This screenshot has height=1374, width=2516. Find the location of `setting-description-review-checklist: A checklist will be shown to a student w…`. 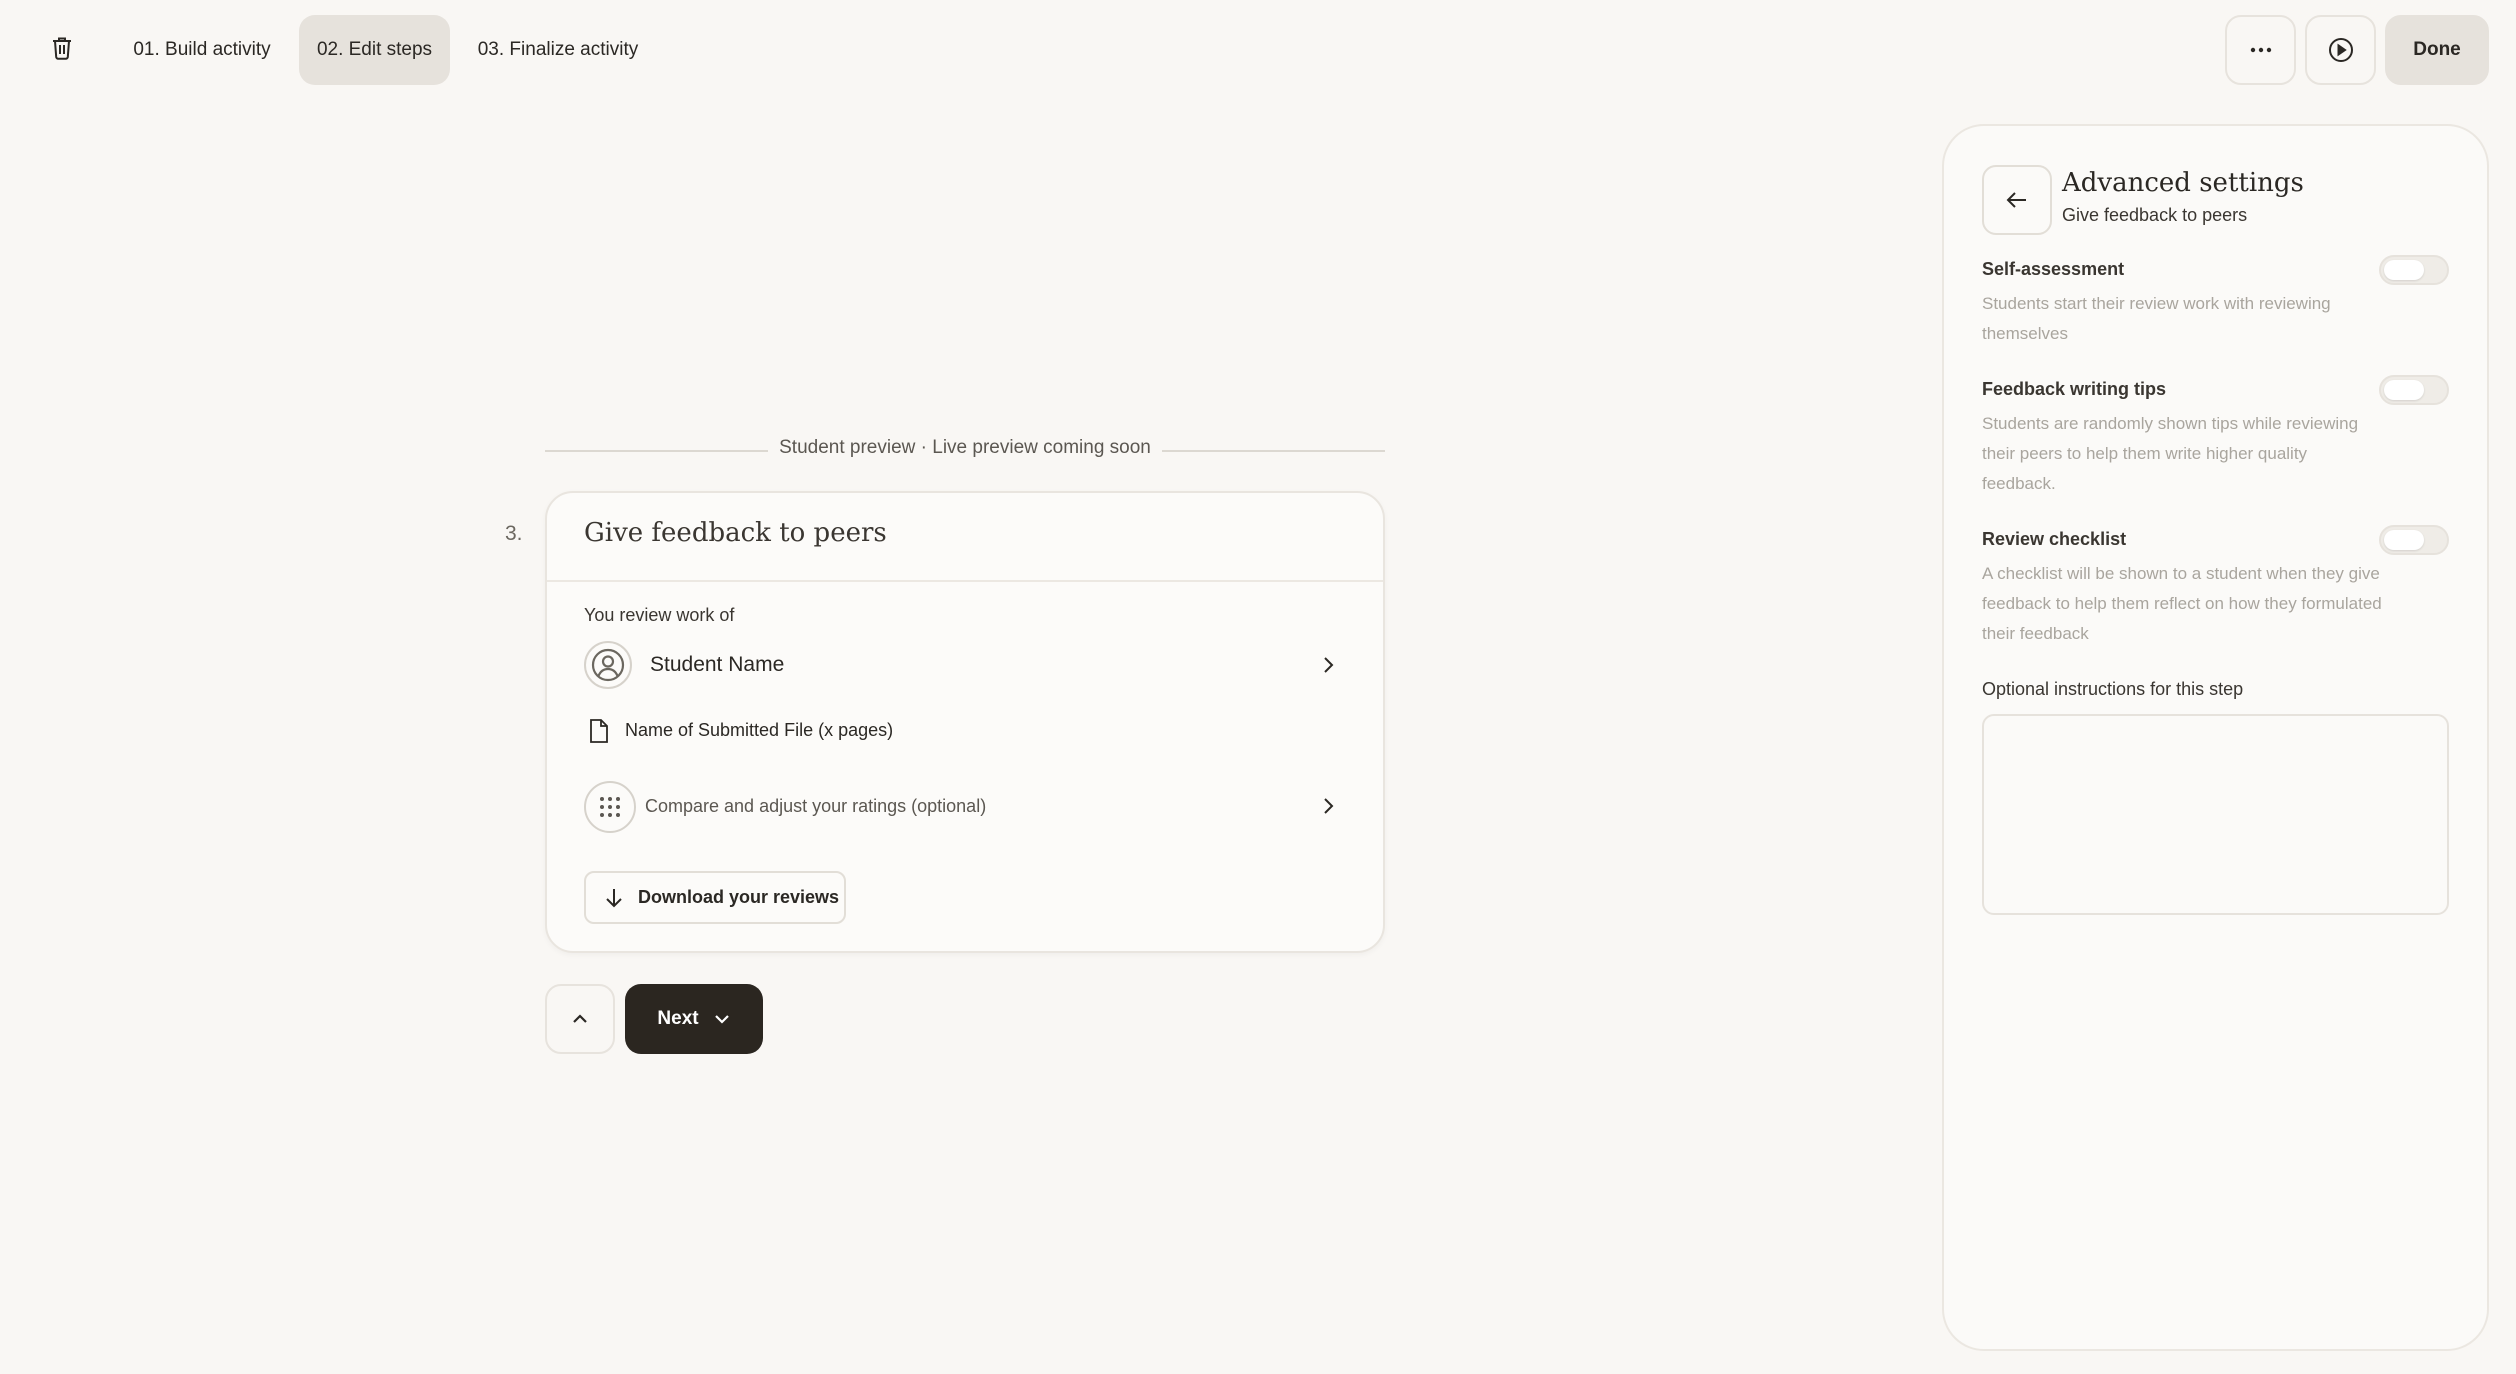

setting-description-review-checklist: A checklist will be shown to a student w… is located at coordinates (2182, 603).